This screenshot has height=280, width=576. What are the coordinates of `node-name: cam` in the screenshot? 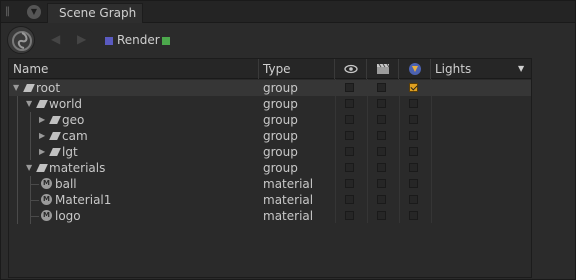 It's located at (75, 136).